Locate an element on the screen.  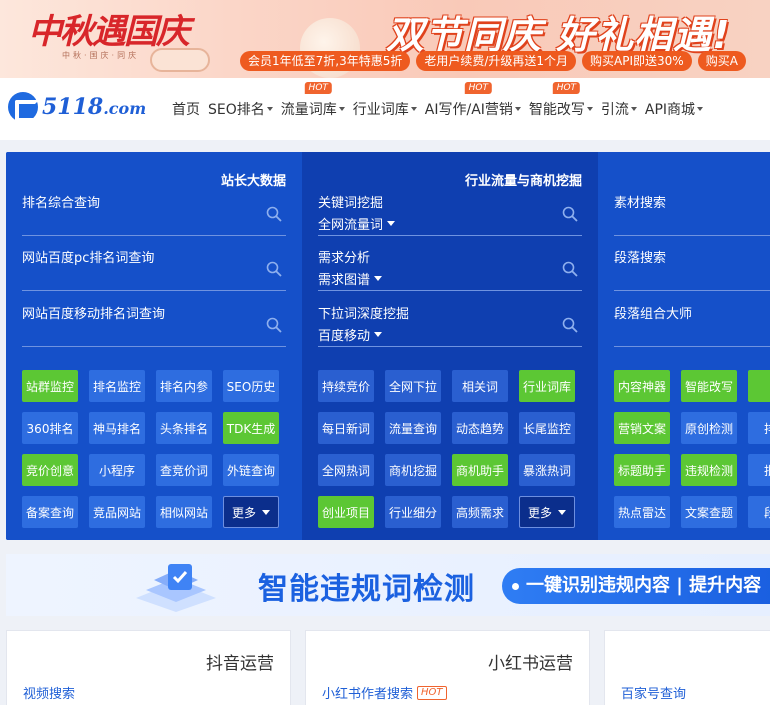
tool-button: 头条排名 is located at coordinates (184, 428).